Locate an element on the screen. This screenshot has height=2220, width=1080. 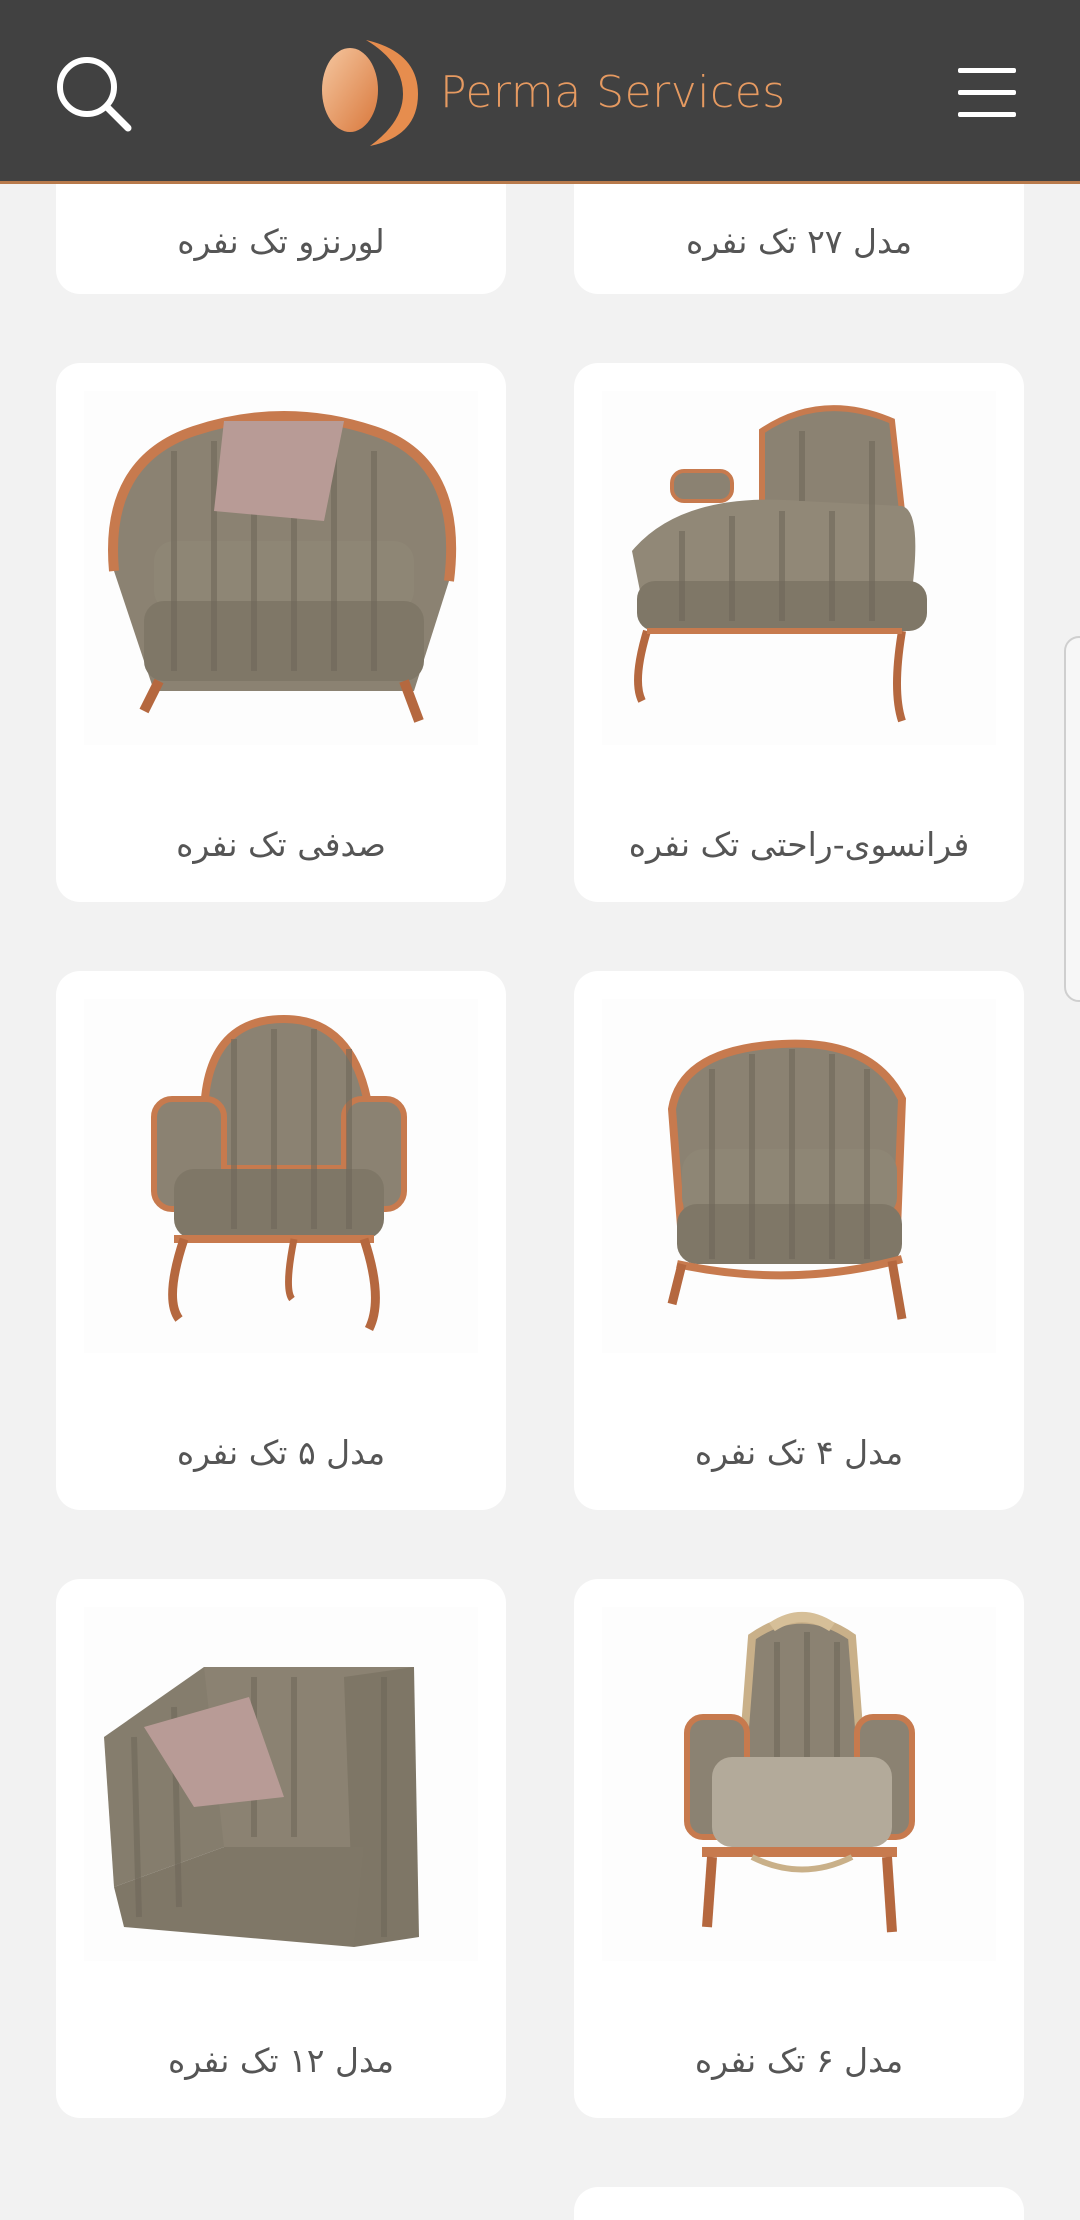
product-title: مدل ۴ تک نفره is located at coordinates (799, 1452).